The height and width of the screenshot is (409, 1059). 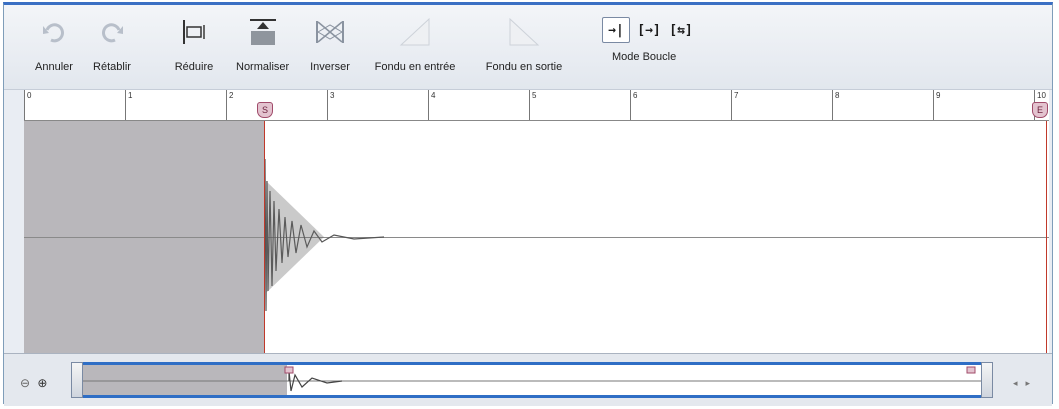 I want to click on undo-button: Annuler, so click(x=54, y=44).